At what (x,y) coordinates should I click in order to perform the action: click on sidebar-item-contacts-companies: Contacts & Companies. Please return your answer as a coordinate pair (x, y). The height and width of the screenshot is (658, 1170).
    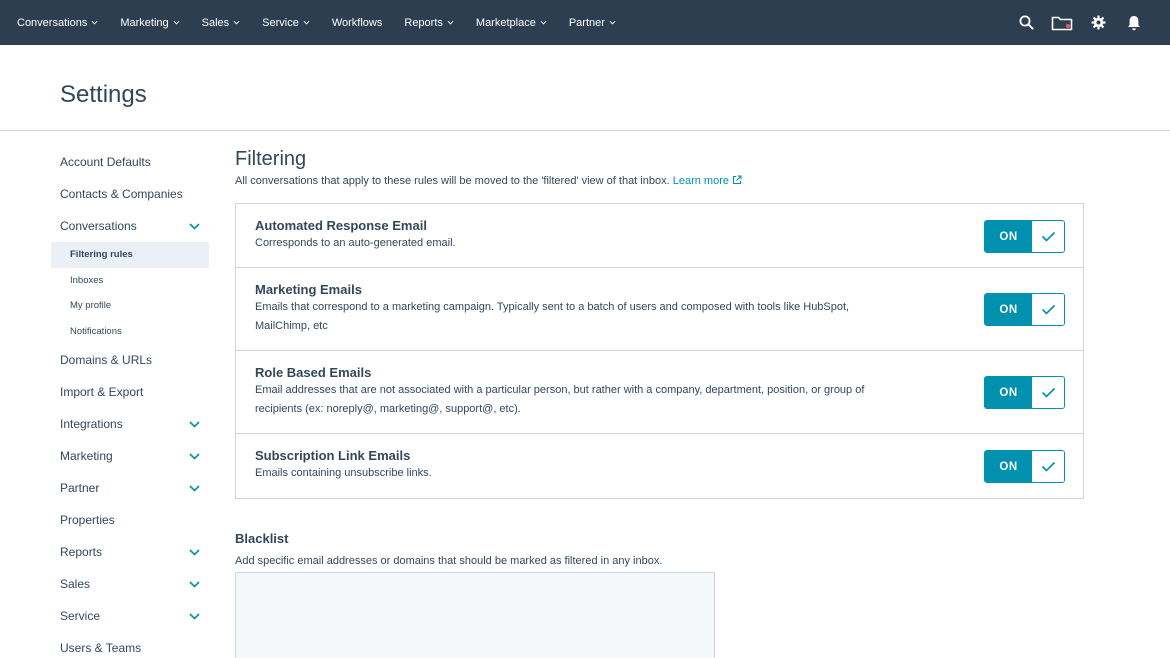
    Looking at the image, I should click on (130, 194).